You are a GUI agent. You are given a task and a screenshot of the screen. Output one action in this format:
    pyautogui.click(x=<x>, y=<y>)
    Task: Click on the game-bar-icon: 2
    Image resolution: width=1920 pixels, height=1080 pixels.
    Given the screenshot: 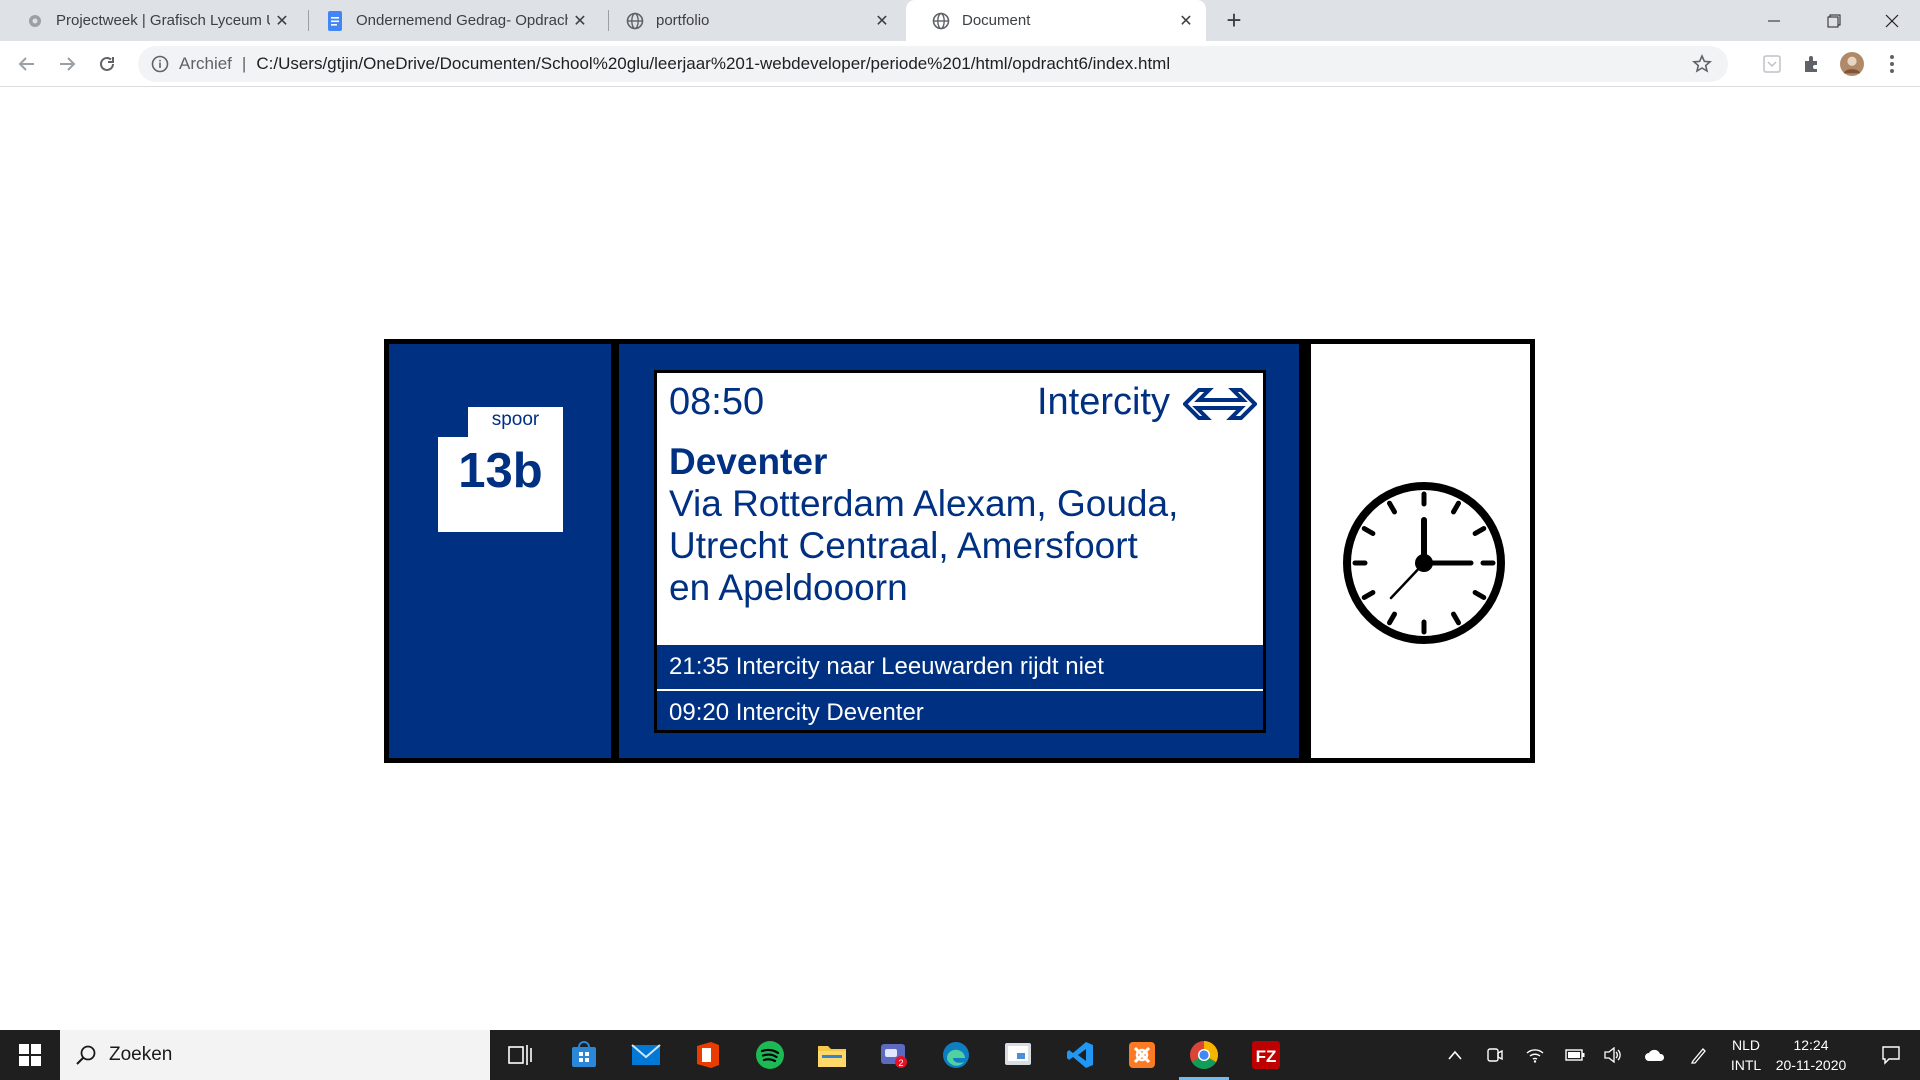 What is the action you would take?
    pyautogui.click(x=894, y=1055)
    